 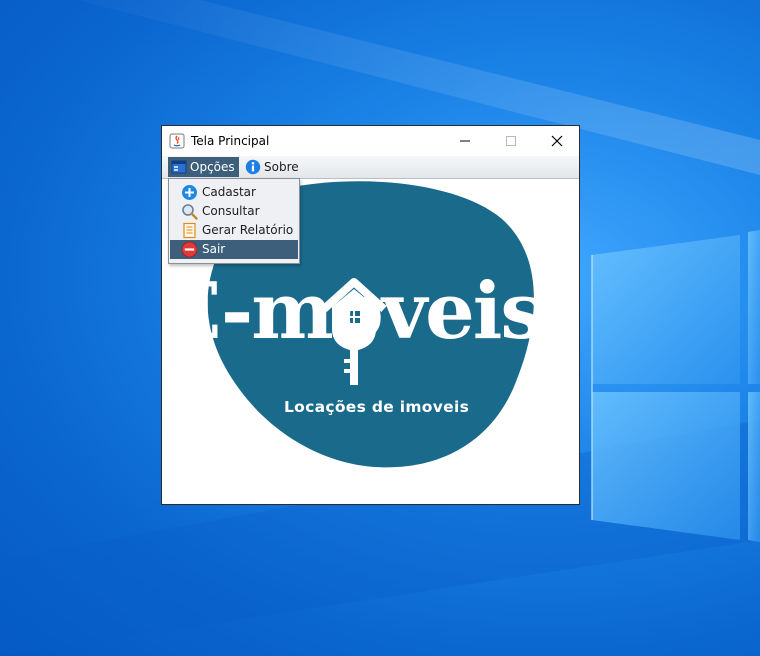 I want to click on title-bar: Tela Principal, so click(x=370, y=141).